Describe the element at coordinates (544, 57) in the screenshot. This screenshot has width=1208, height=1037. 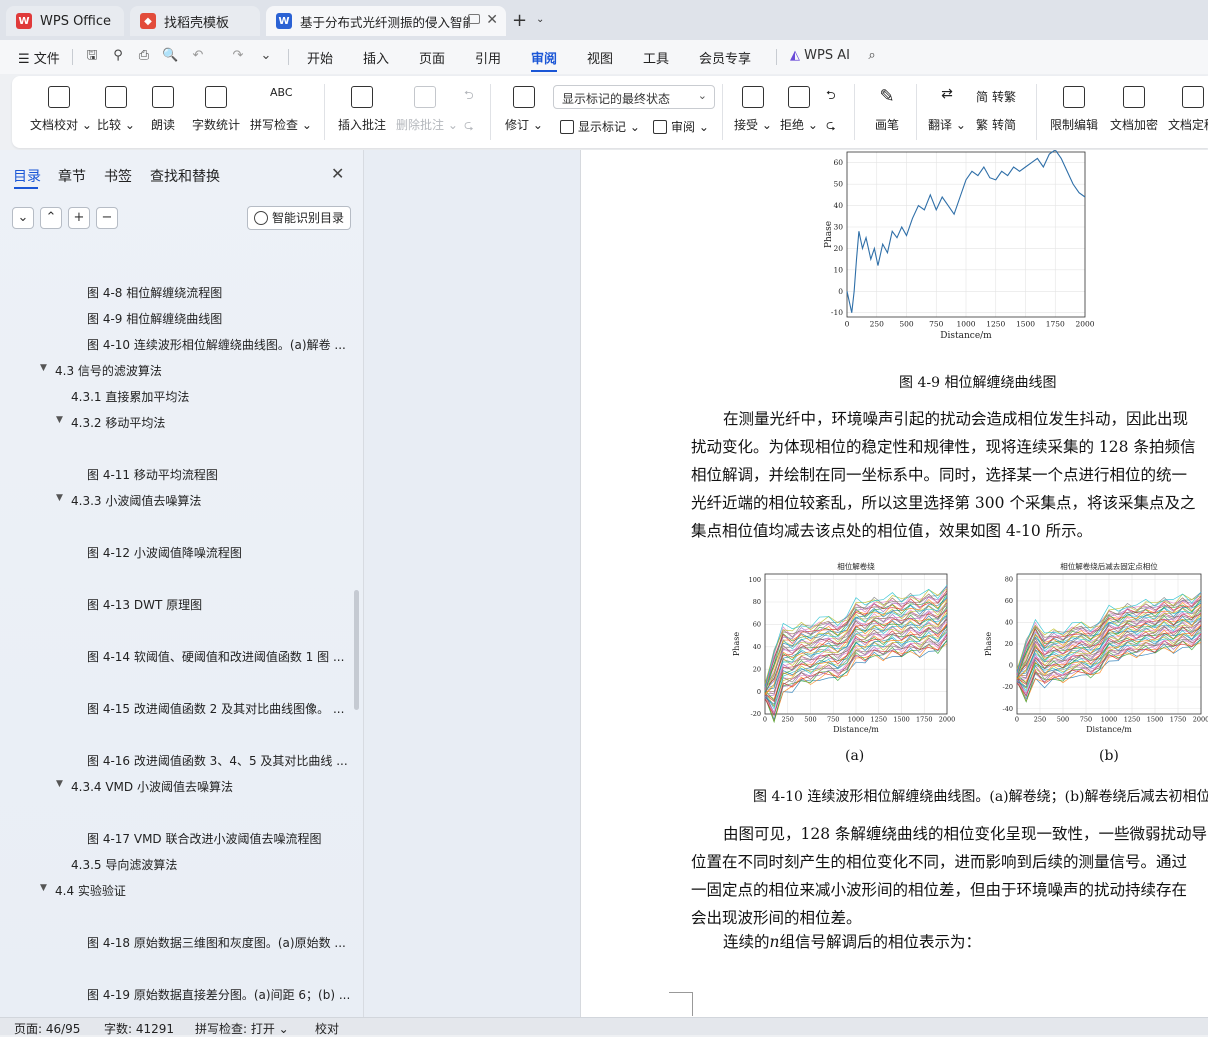
I see `menu-review: 审阅` at that location.